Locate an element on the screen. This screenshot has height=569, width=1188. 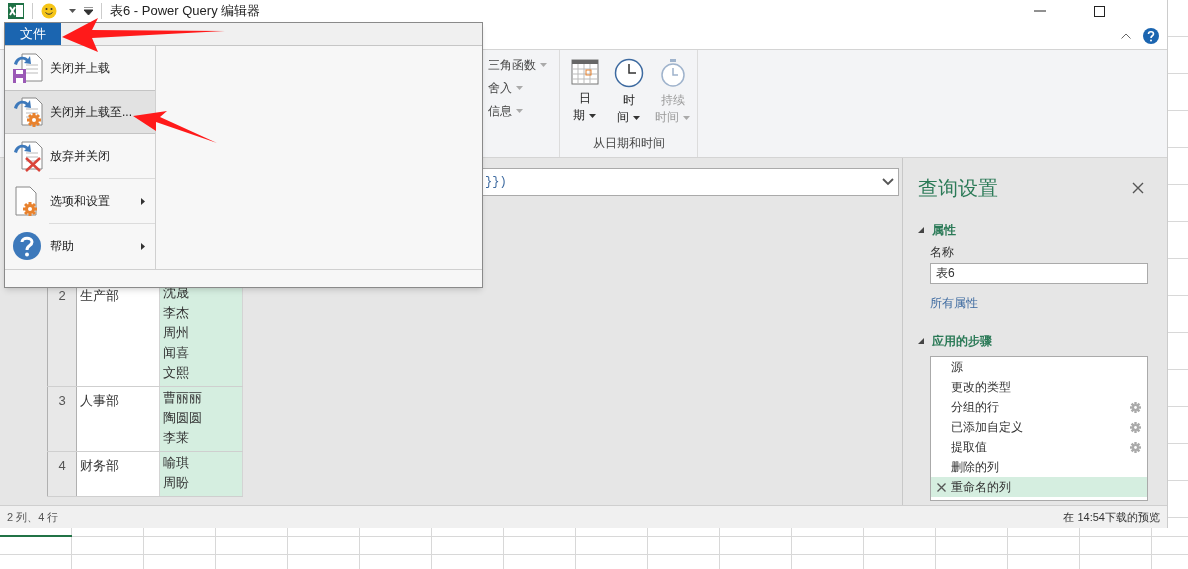
ribbon-dropdown-button: 舍入 is located at coordinates (523, 87).